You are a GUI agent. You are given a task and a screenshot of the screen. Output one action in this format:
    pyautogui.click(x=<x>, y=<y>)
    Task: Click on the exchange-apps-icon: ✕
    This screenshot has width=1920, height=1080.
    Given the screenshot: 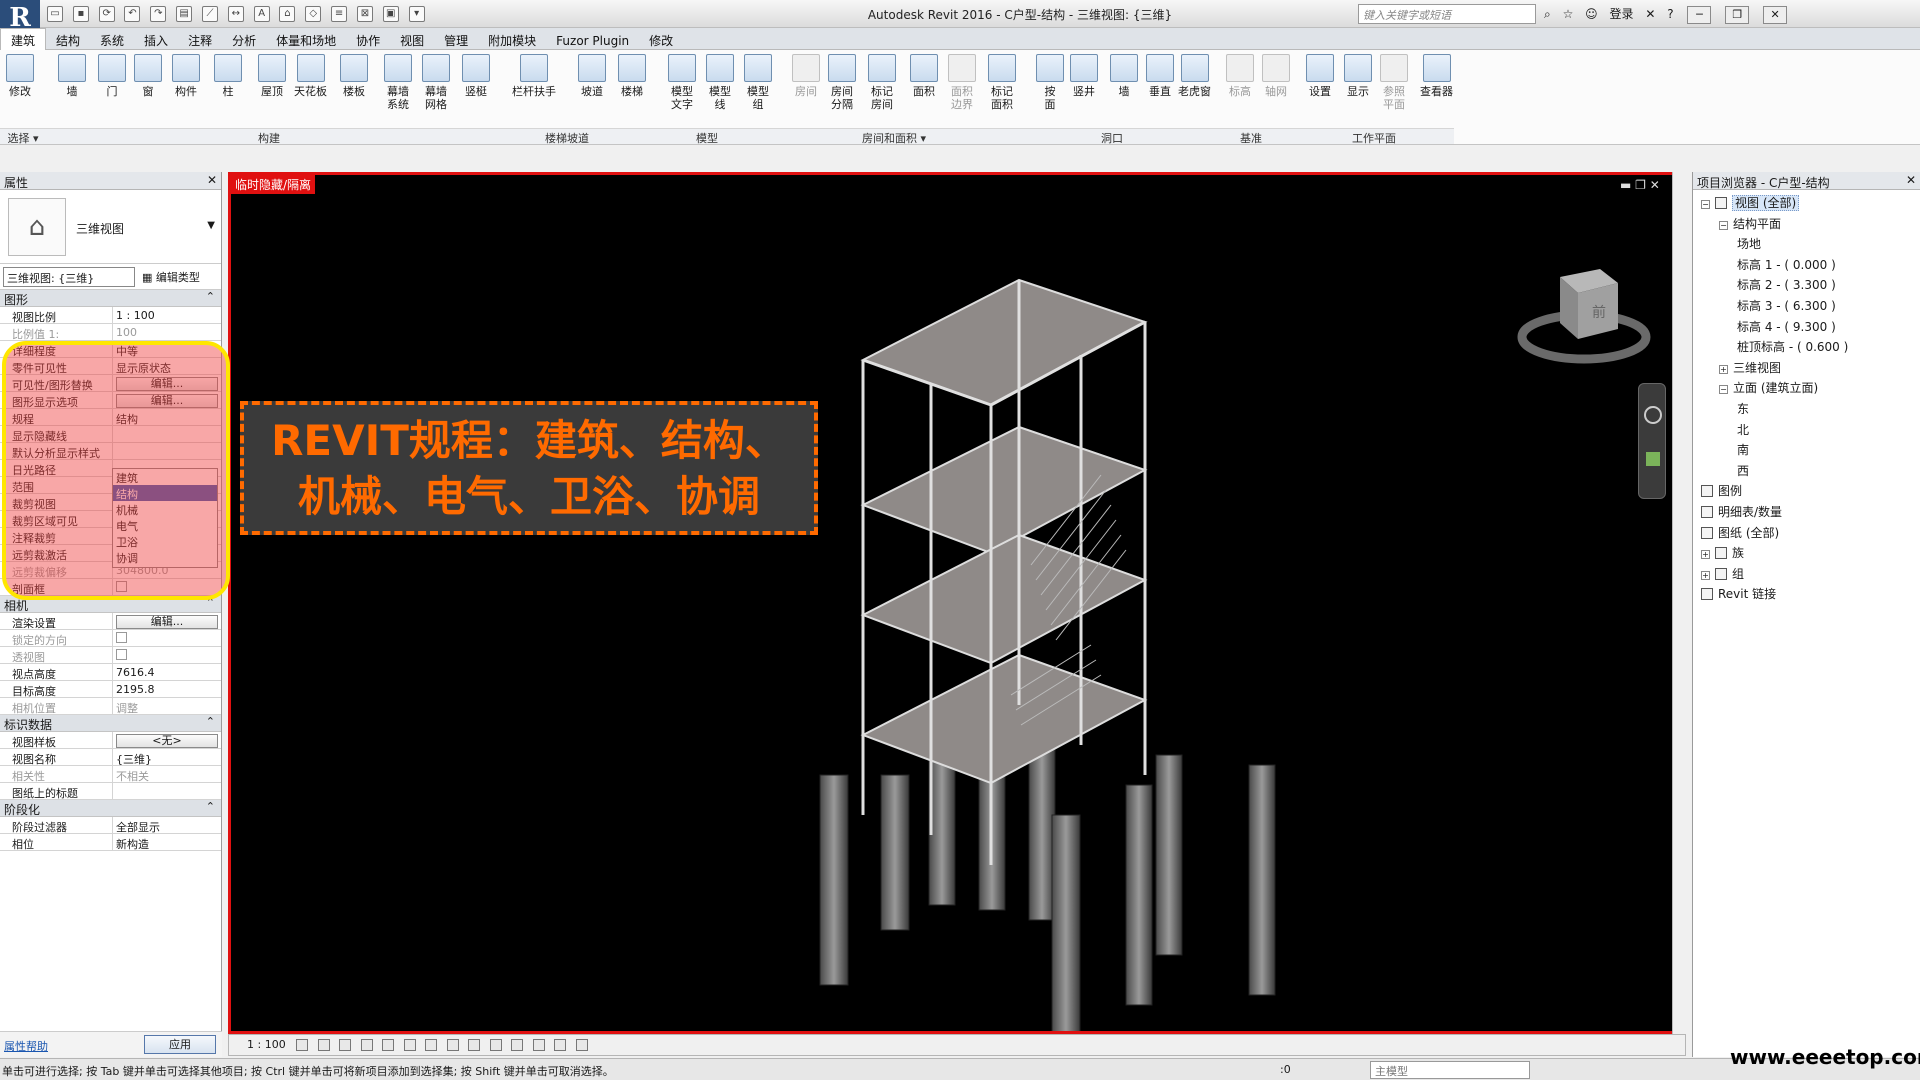 What is the action you would take?
    pyautogui.click(x=1650, y=14)
    